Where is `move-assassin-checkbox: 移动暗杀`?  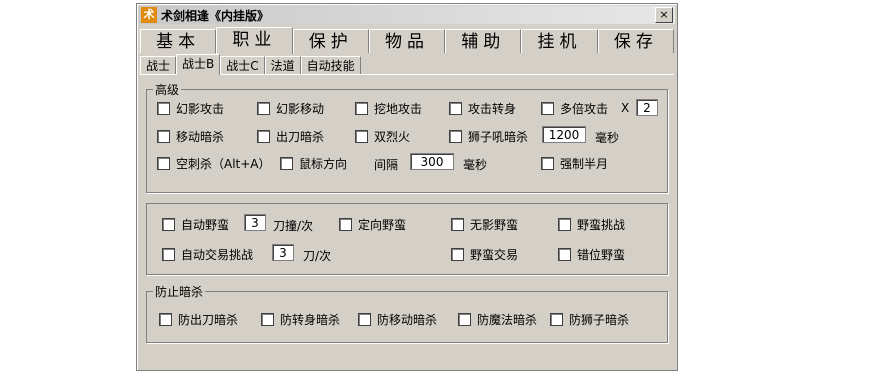
move-assassin-checkbox: 移动暗杀 is located at coordinates (190, 136).